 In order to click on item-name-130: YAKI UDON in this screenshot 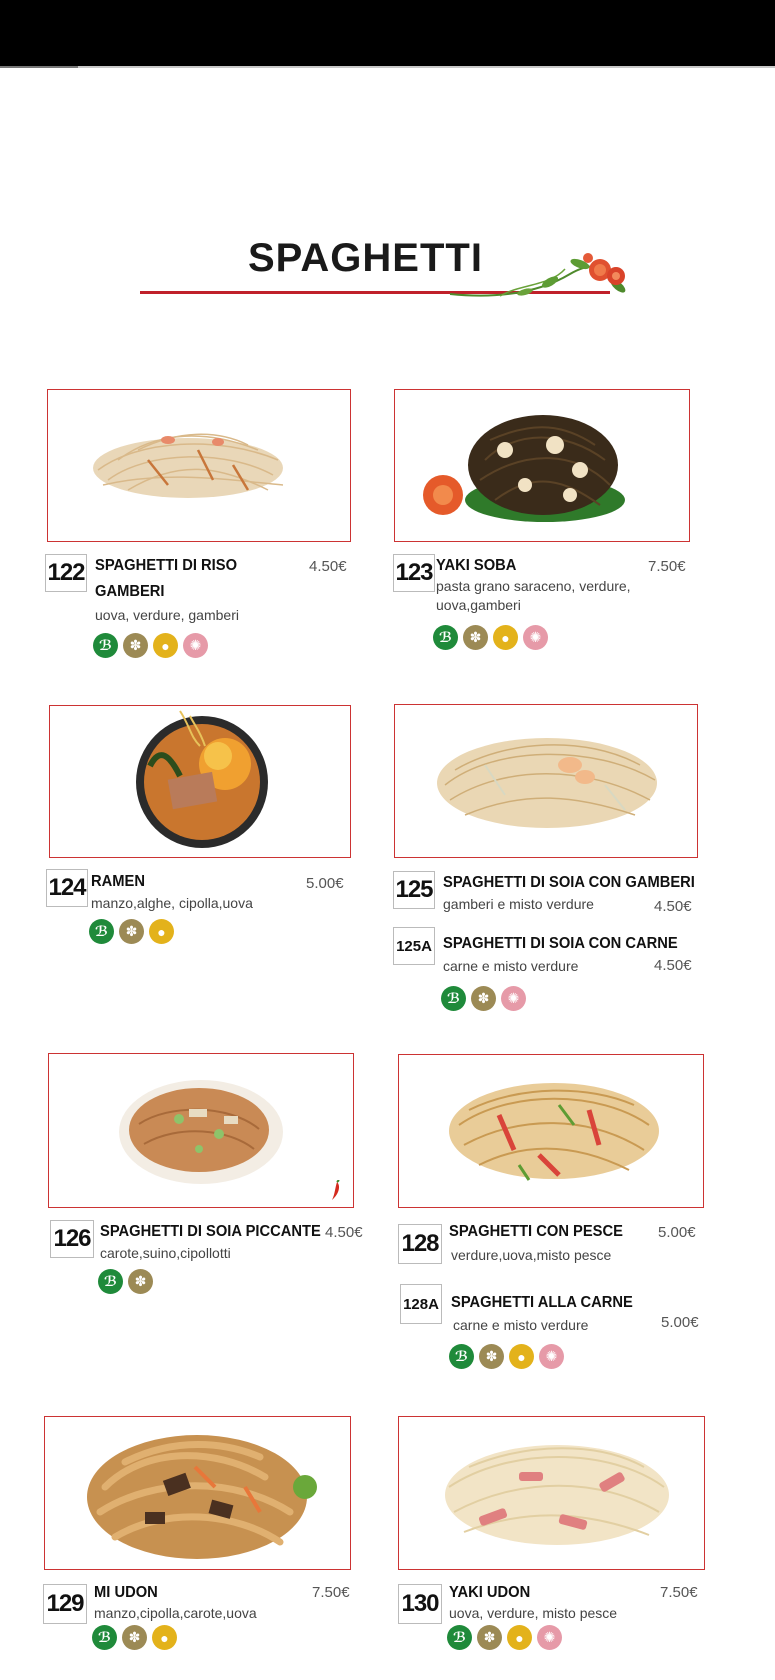, I will do `click(490, 1592)`.